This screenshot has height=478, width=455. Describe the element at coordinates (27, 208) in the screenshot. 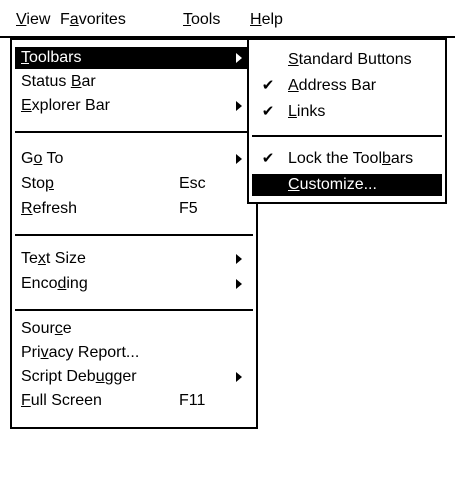

I see `menu-item-refresh-mnemonic: R` at that location.